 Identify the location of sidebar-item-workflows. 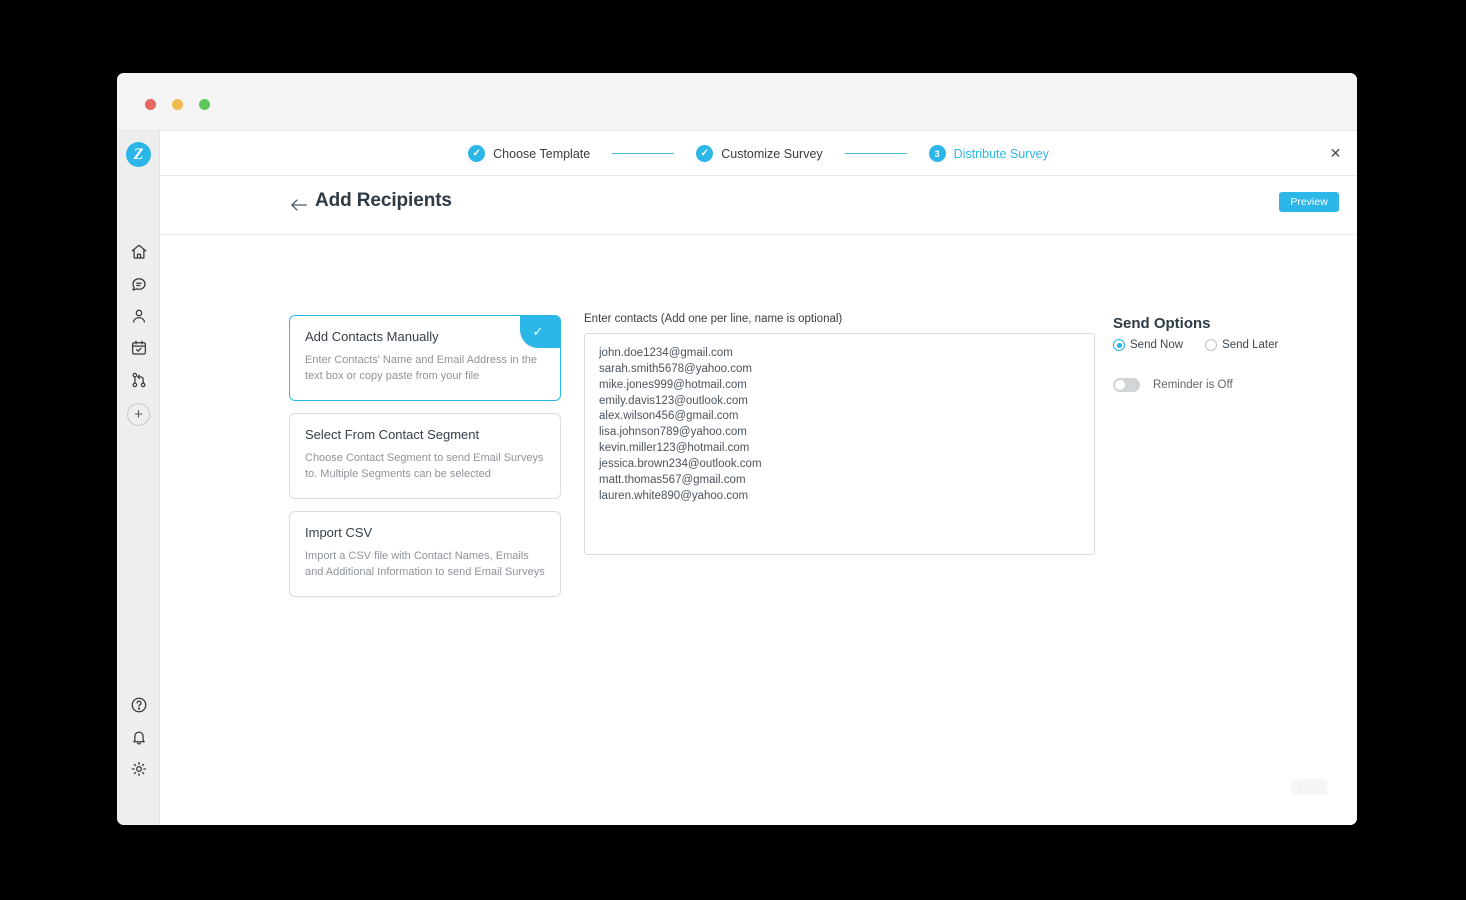
(138, 379).